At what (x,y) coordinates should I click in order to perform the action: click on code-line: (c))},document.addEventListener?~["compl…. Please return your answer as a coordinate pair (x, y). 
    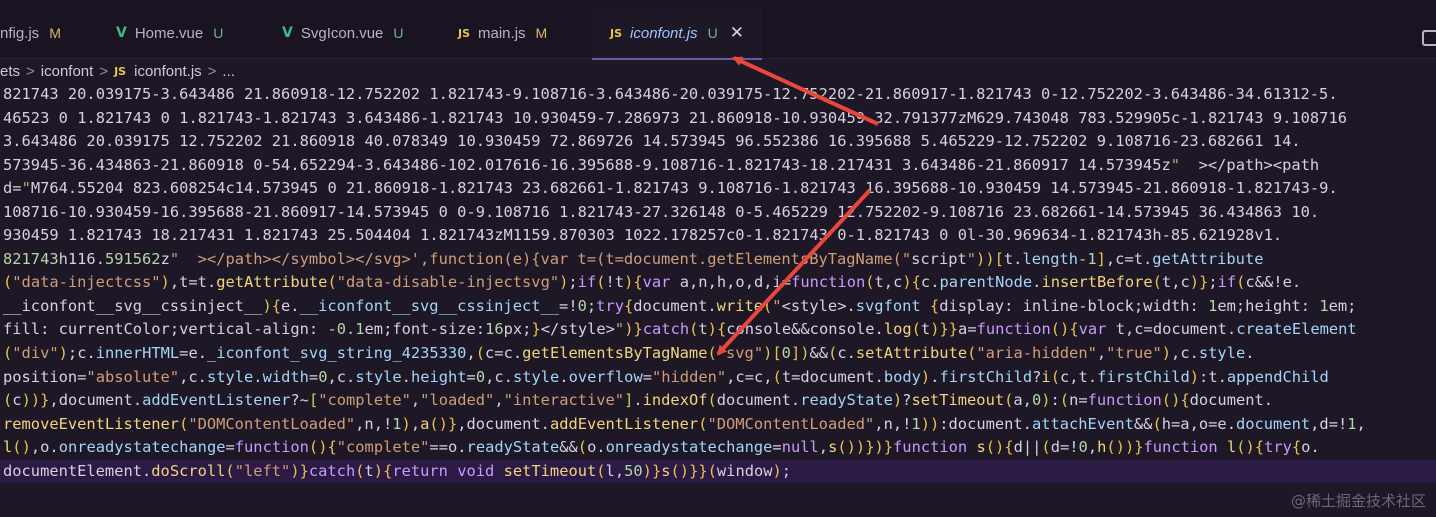
    Looking at the image, I should click on (718, 401).